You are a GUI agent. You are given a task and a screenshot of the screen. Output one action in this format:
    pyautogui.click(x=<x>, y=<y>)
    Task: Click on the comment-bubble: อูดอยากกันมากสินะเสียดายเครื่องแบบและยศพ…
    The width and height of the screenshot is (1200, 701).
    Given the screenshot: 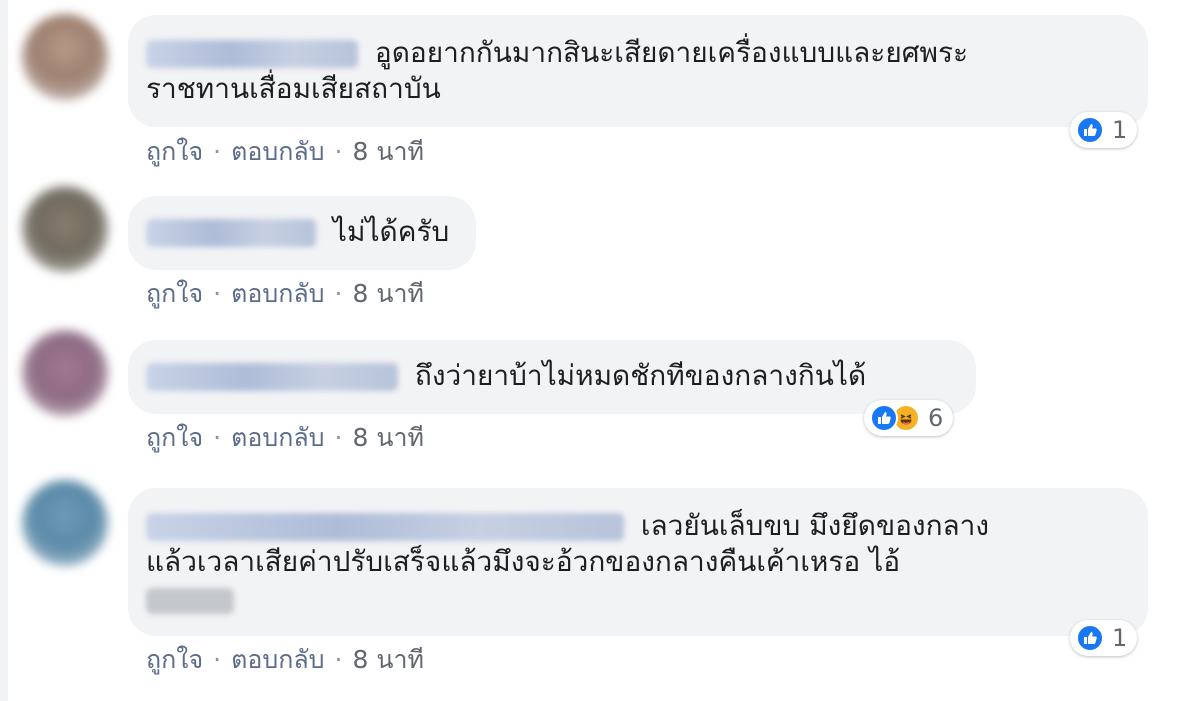 What is the action you would take?
    pyautogui.click(x=638, y=71)
    